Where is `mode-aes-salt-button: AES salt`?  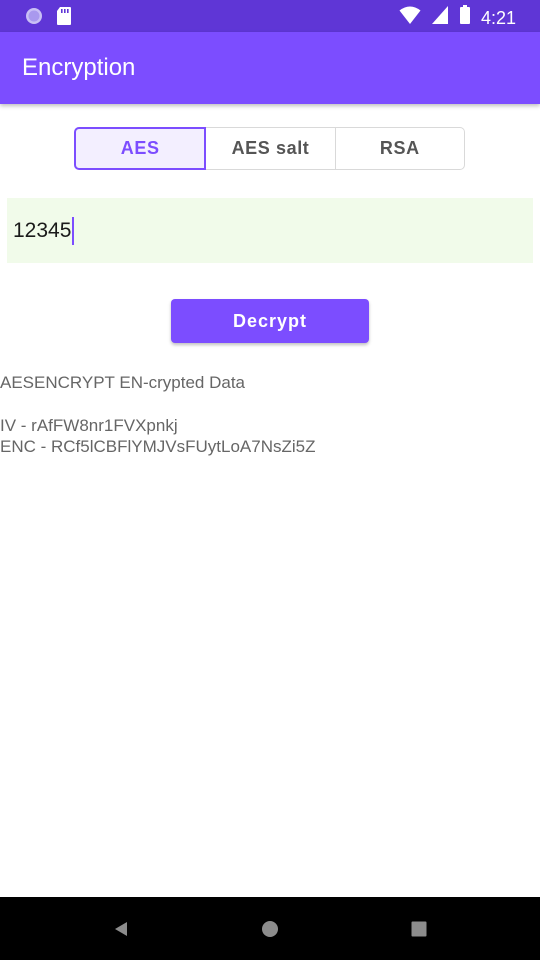 mode-aes-salt-button: AES salt is located at coordinates (271, 148).